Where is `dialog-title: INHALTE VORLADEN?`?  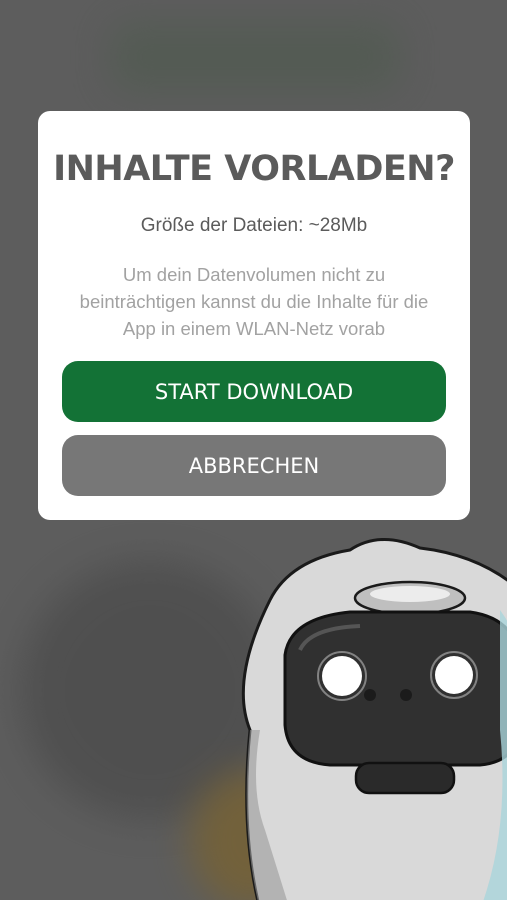 dialog-title: INHALTE VORLADEN? is located at coordinates (254, 169).